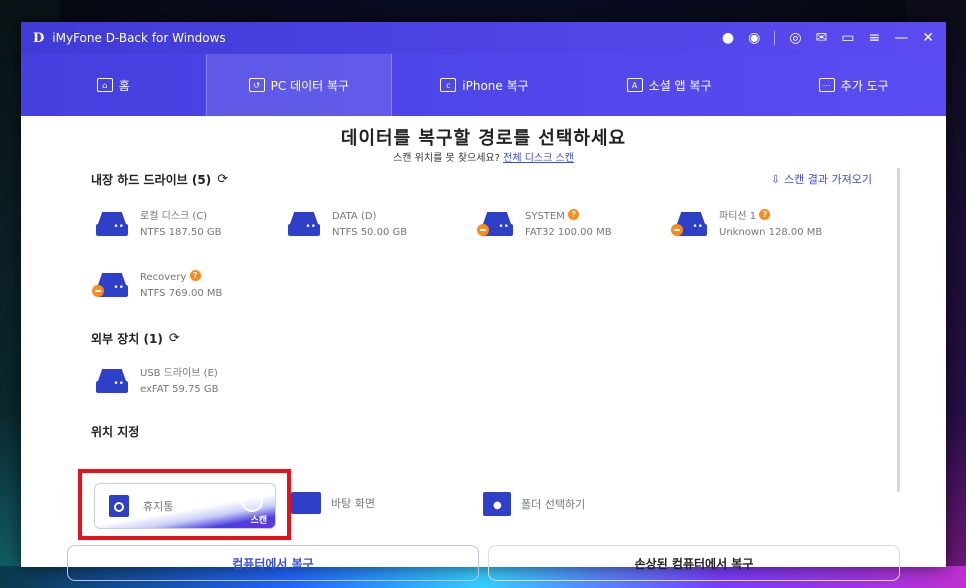 The image size is (966, 588). I want to click on desktop-location: 바탕 화면, so click(333, 503).